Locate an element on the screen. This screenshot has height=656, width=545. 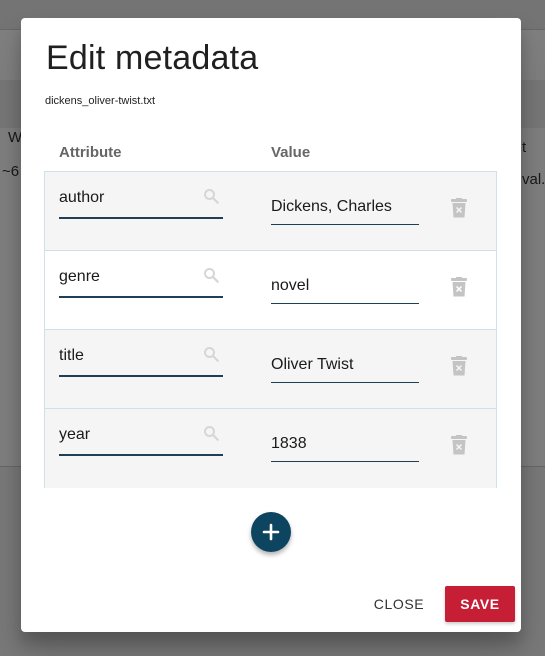
value-text: 1838 is located at coordinates (289, 443).